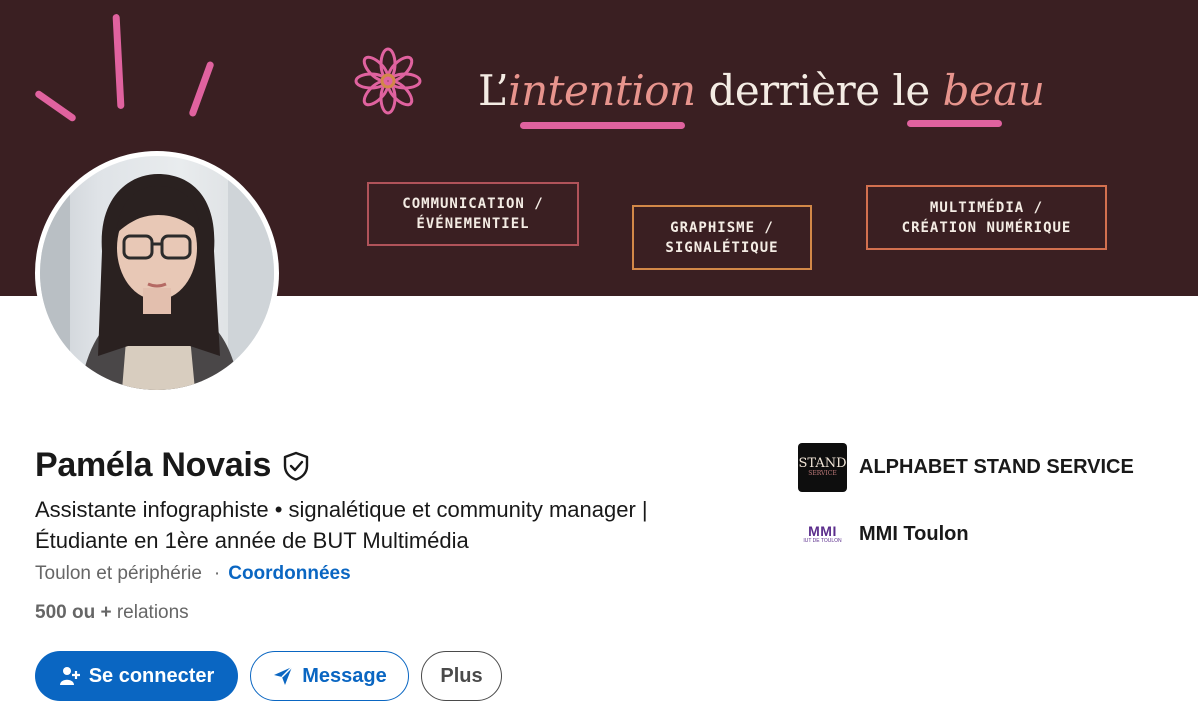 This screenshot has height=726, width=1198. What do you see at coordinates (819, 90) in the screenshot?
I see `headline-part: derrière le` at bounding box center [819, 90].